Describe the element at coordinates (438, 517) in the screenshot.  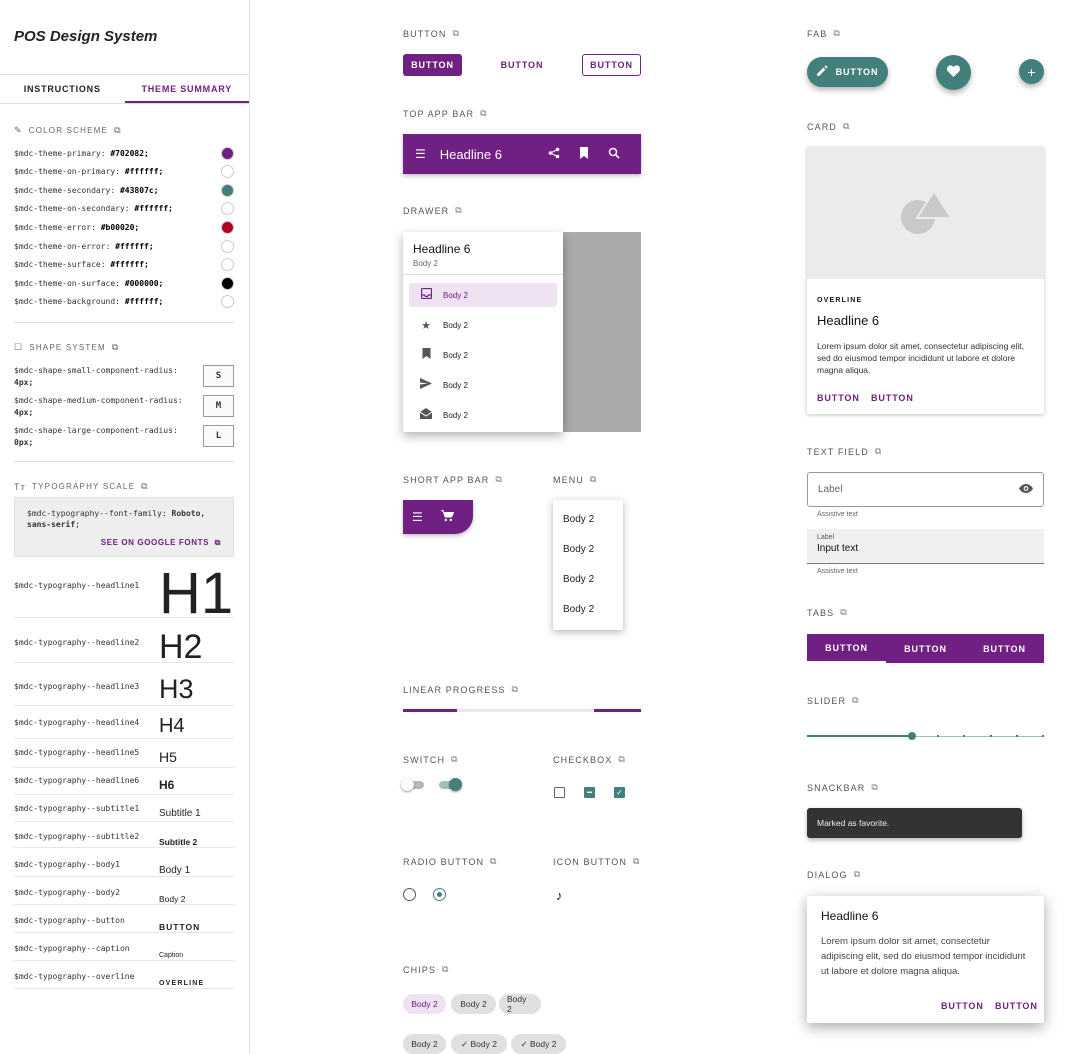
I see `short-app-bar: ☰` at that location.